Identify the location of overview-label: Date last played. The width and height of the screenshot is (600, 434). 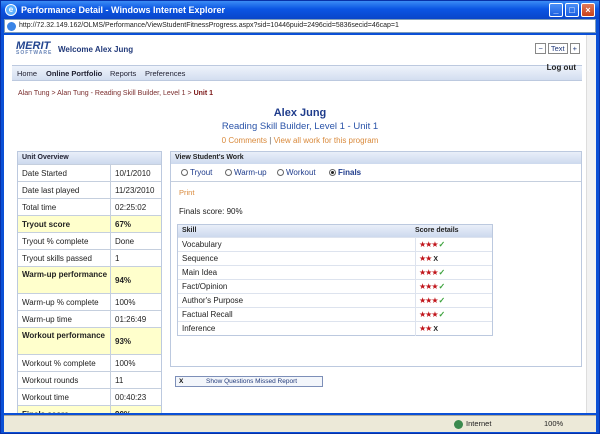
(64, 190).